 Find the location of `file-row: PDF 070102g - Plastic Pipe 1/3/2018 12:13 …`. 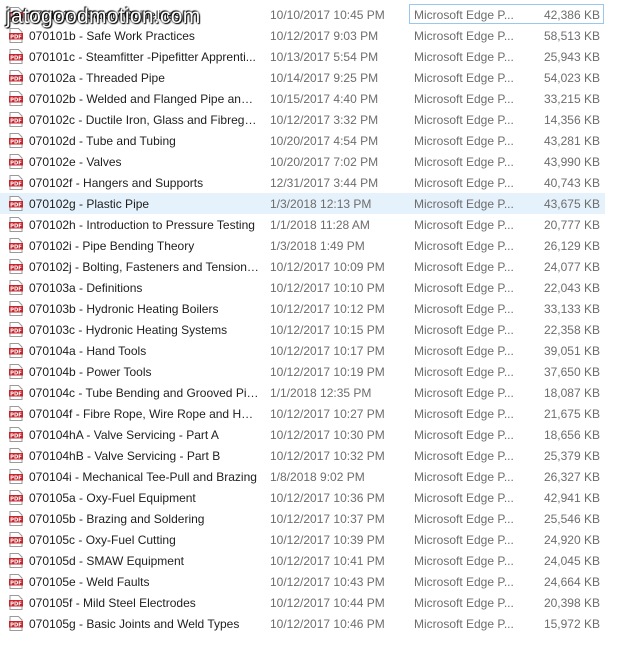

file-row: PDF 070102g - Plastic Pipe 1/3/2018 12:13 … is located at coordinates (302, 203).